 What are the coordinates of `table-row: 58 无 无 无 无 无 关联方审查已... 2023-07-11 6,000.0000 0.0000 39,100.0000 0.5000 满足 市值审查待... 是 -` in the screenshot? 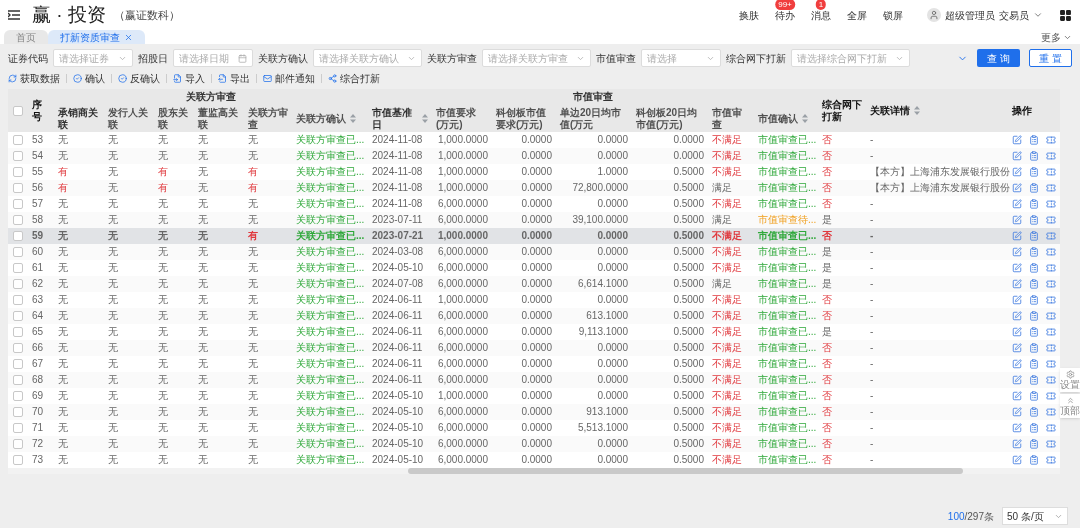 It's located at (534, 220).